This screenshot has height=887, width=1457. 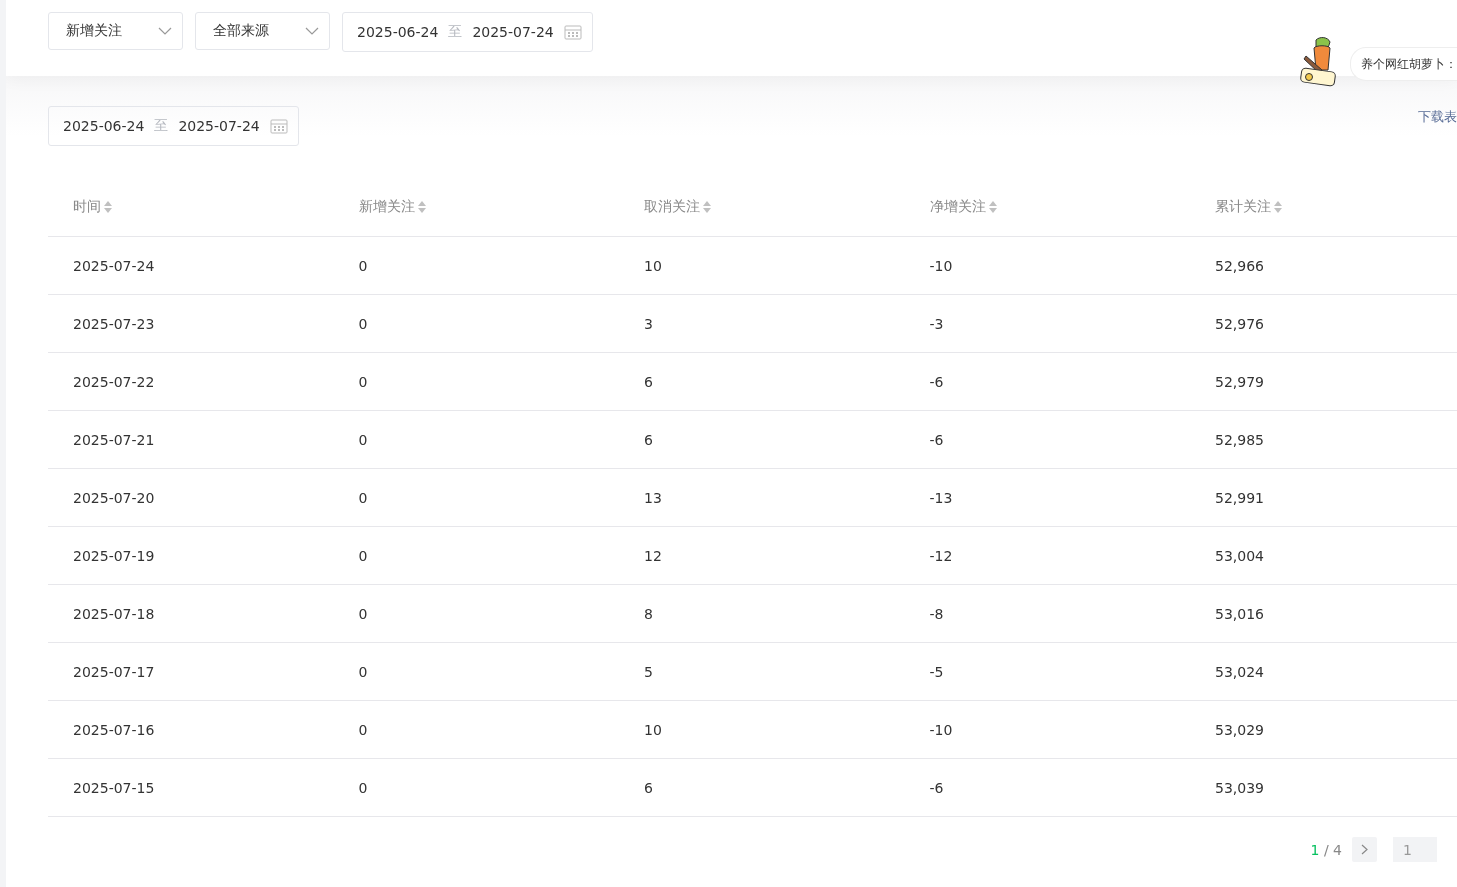 What do you see at coordinates (1243, 207) in the screenshot?
I see `column-header: 累计关注` at bounding box center [1243, 207].